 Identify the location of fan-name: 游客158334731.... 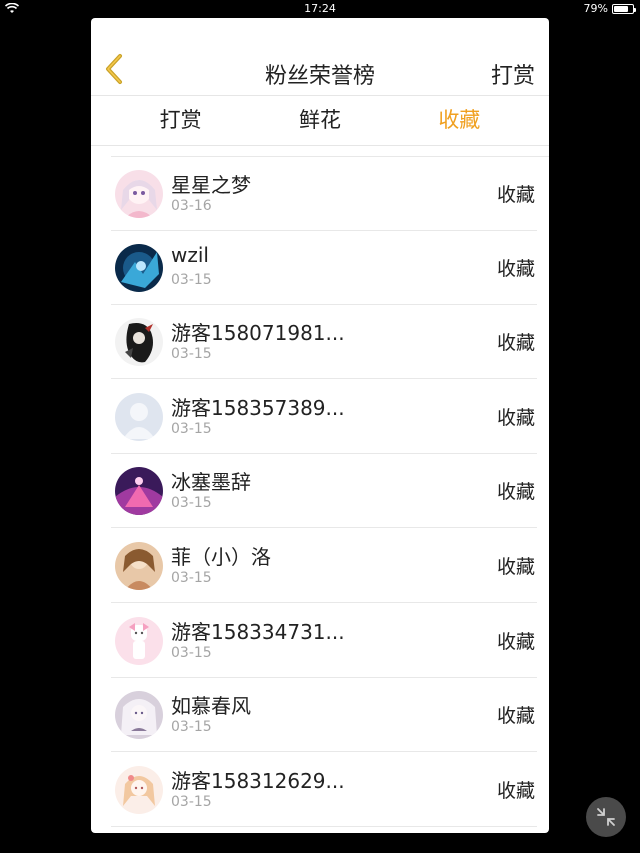
(258, 632).